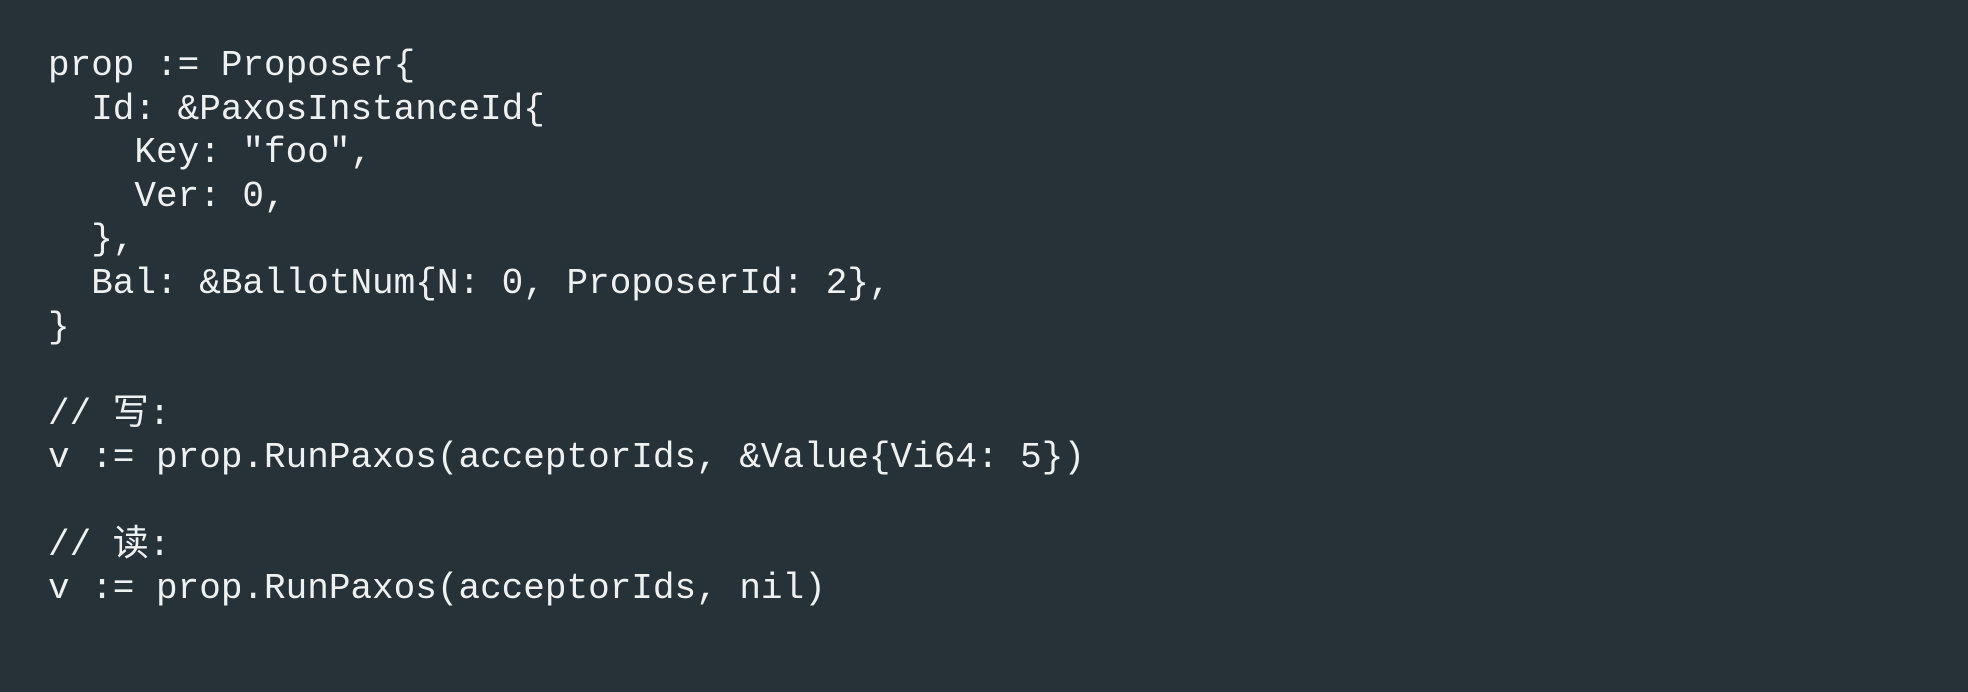 The image size is (1968, 692). What do you see at coordinates (232, 65) in the screenshot?
I see `code-line-1: prop := Proposer{` at bounding box center [232, 65].